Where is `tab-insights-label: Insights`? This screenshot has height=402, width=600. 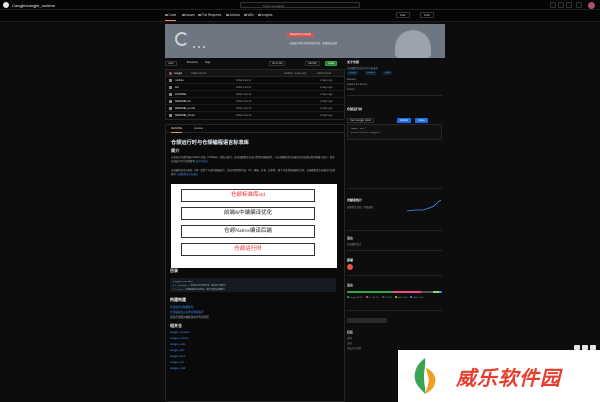 tab-insights-label: Insights is located at coordinates (267, 15).